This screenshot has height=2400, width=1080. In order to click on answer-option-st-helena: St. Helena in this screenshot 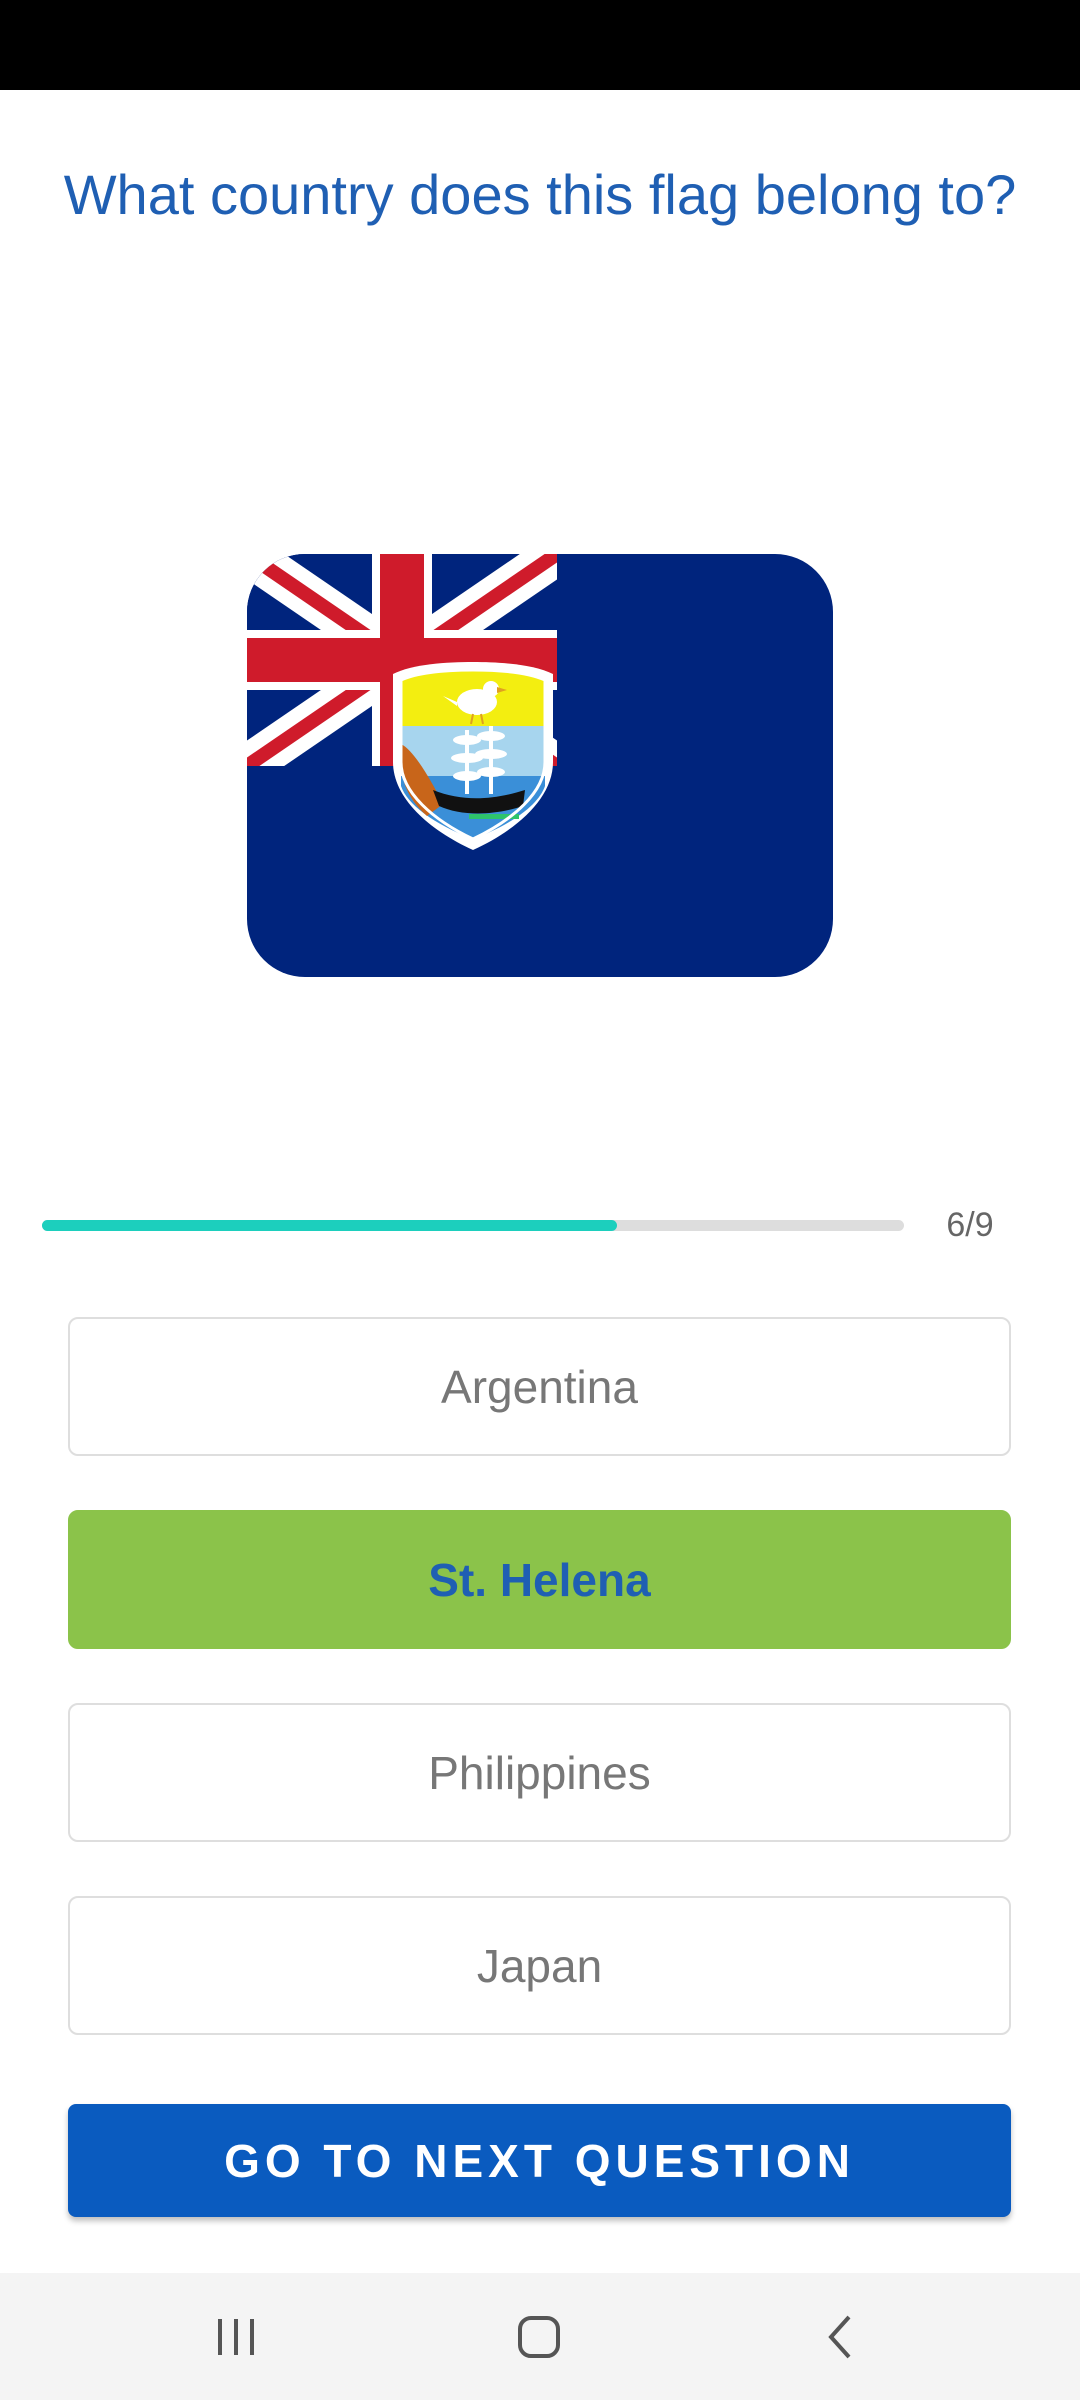, I will do `click(539, 1579)`.